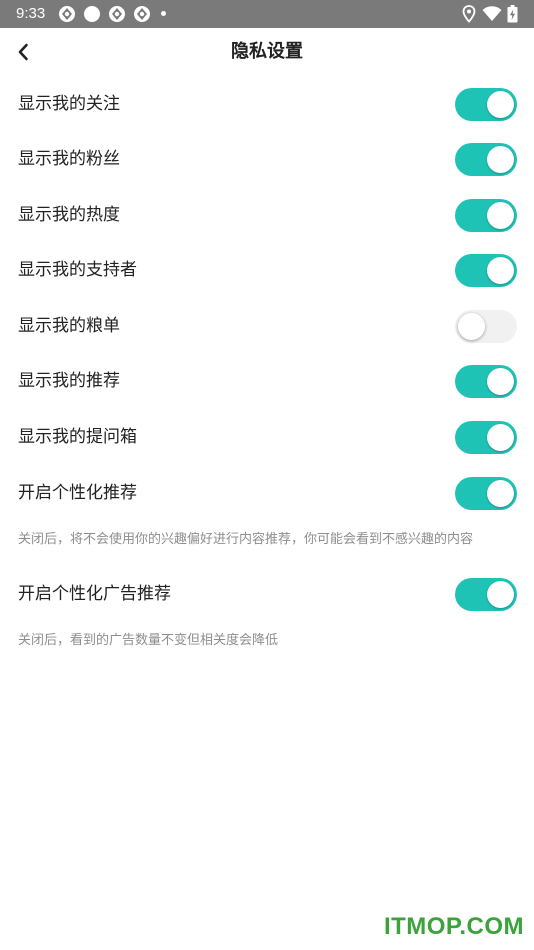 The height and width of the screenshot is (950, 534). I want to click on app-header: 隐私设置, so click(267, 52).